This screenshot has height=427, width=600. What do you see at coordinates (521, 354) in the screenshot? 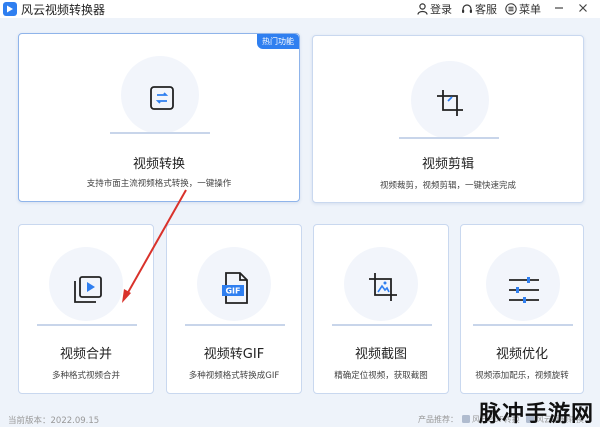
I see `card-title: 视频优化` at bounding box center [521, 354].